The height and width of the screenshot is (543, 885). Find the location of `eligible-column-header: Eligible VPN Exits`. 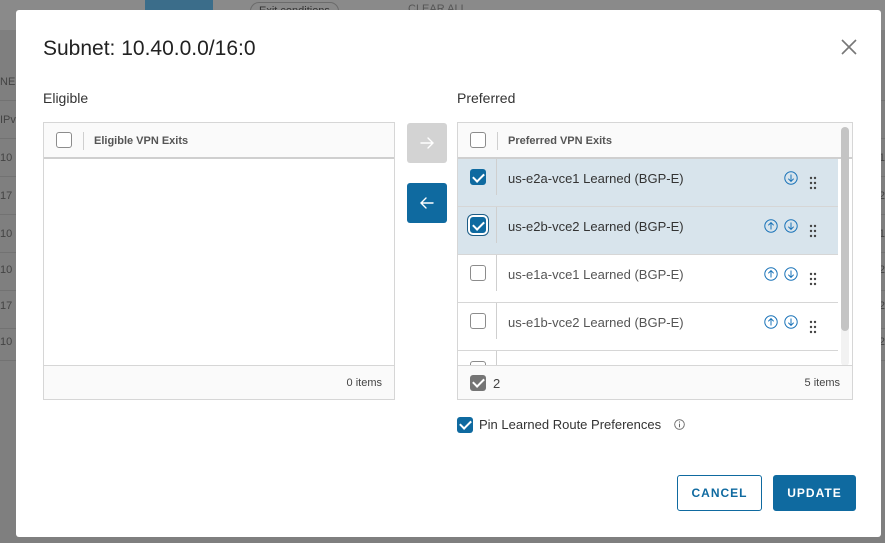

eligible-column-header: Eligible VPN Exits is located at coordinates (141, 141).